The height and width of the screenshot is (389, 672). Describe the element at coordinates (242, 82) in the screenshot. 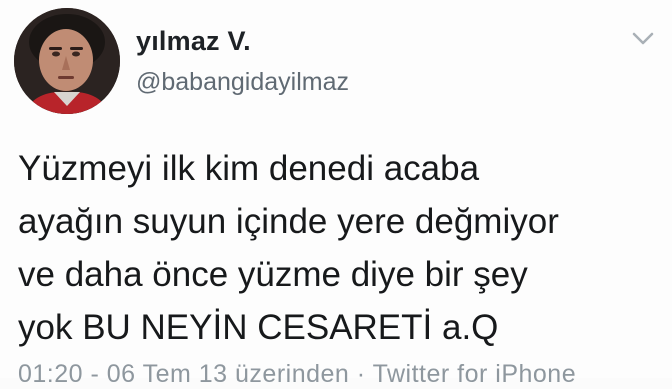

I see `author-handle: @babangidayilmaz` at that location.